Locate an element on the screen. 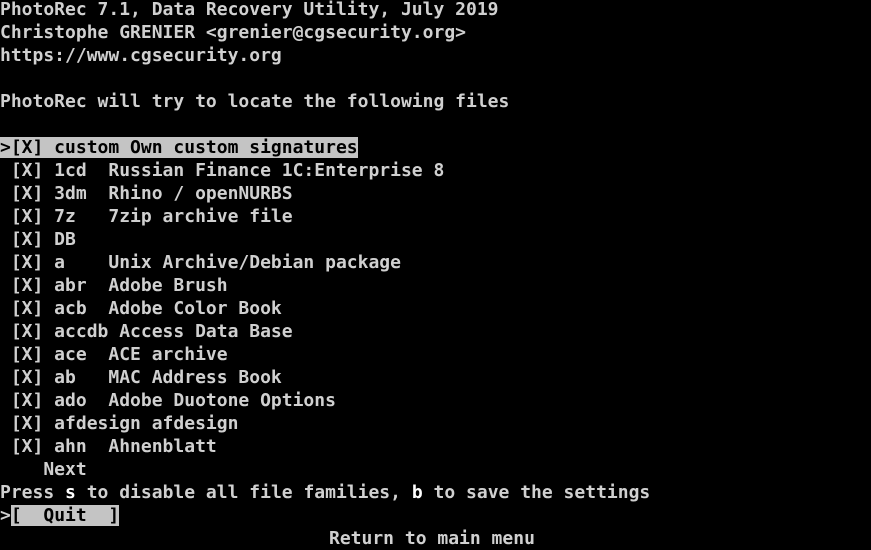  next-page-link: Next is located at coordinates (43, 469).